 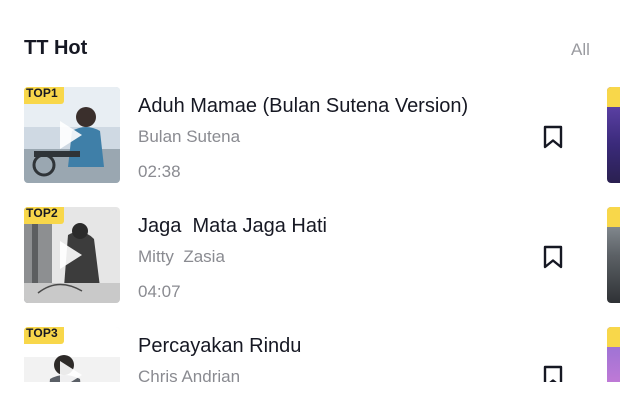 I want to click on song-cover: TOP3, so click(x=72, y=354).